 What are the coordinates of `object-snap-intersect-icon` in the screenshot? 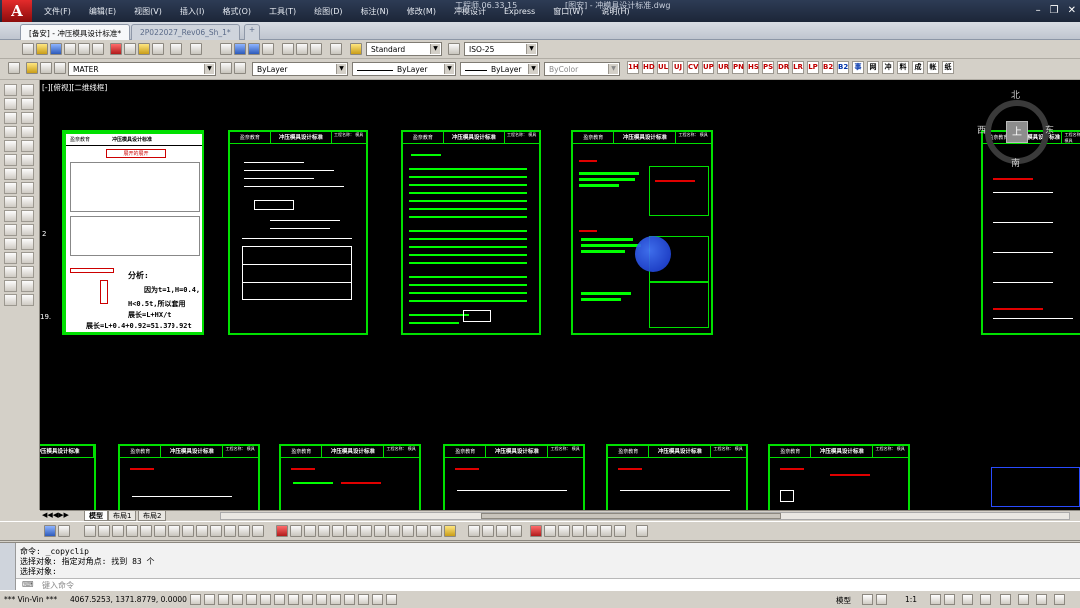 It's located at (380, 531).